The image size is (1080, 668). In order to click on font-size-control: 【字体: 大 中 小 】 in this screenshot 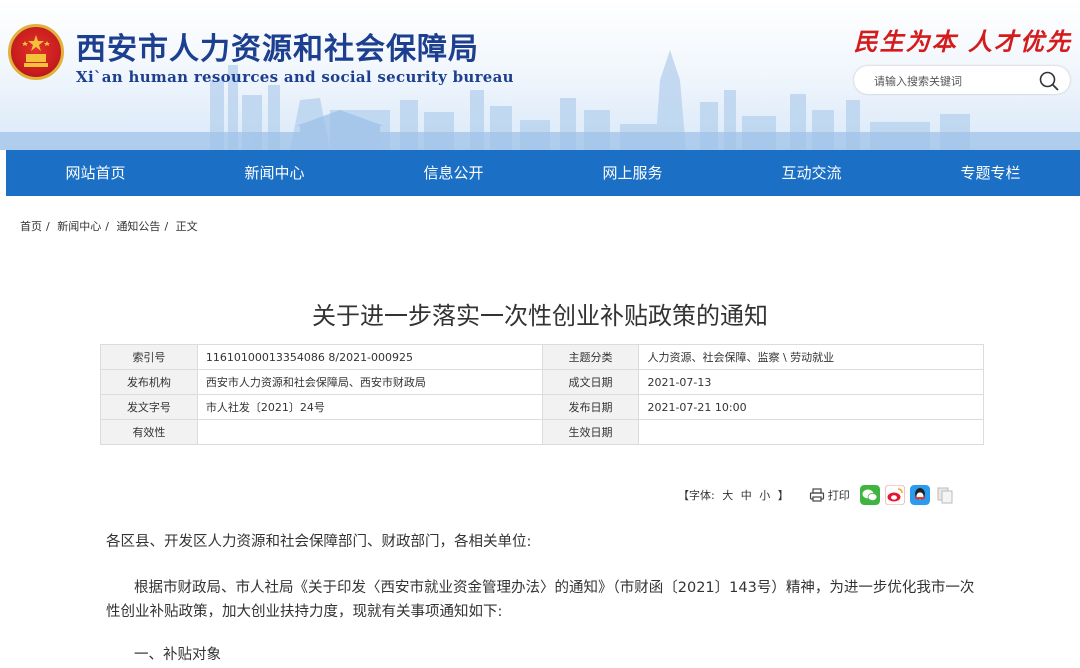, I will do `click(733, 495)`.